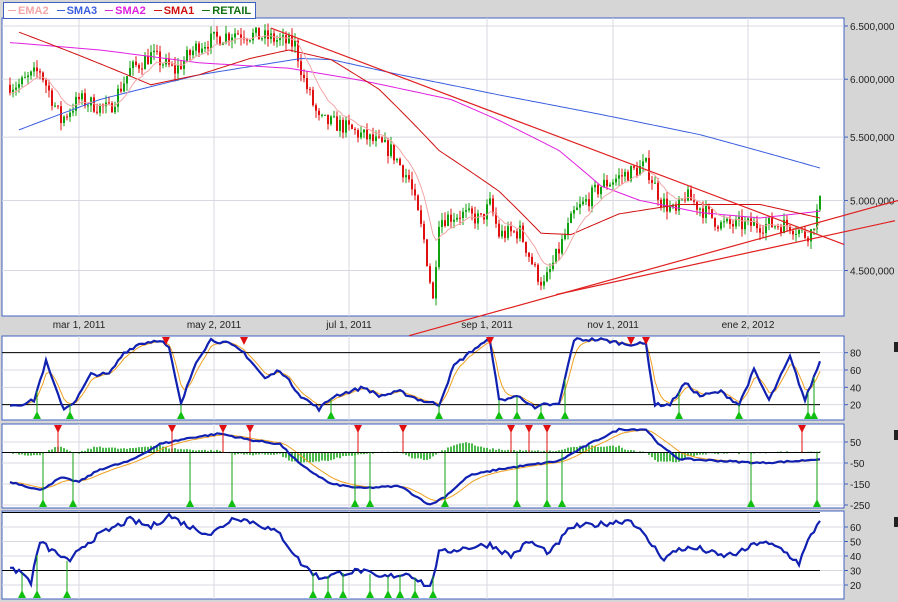  I want to click on y-tick-label: -50, so click(857, 464).